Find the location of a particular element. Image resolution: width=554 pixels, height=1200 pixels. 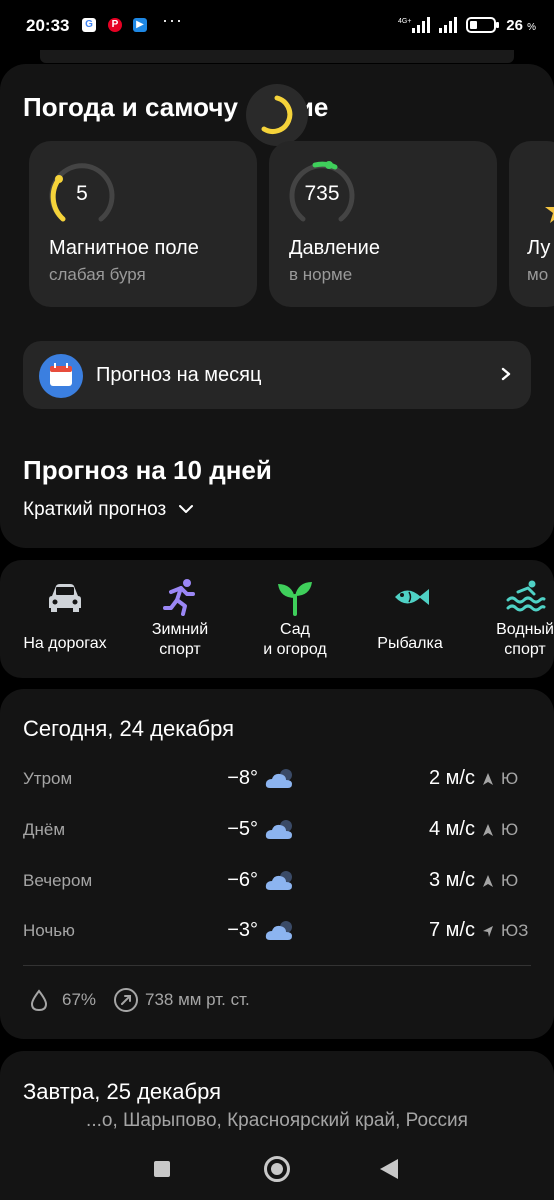

pressure-value: 738 мм рт. ст. is located at coordinates (197, 999).